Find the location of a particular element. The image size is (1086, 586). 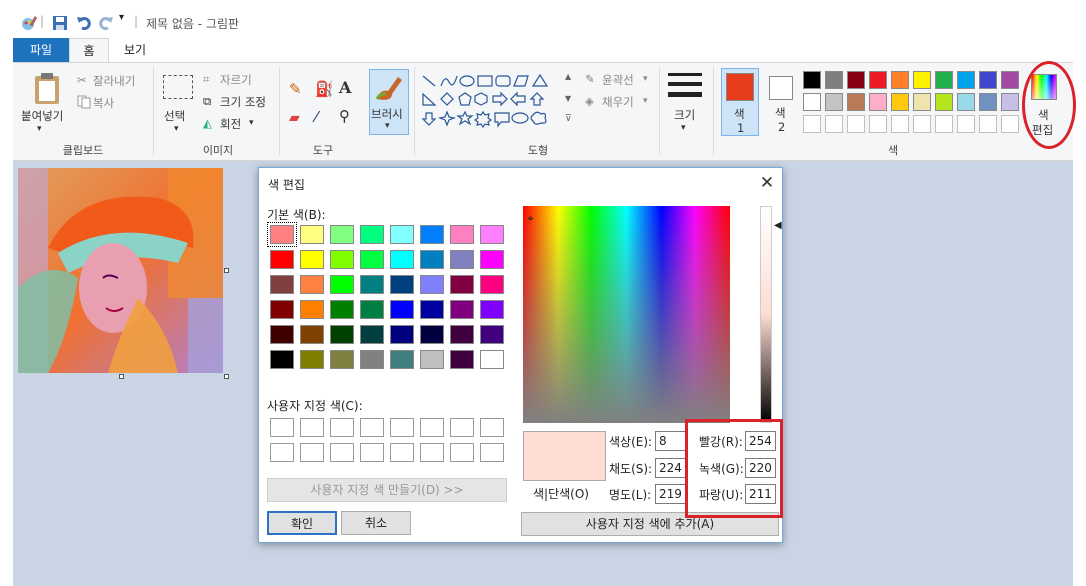

redo-icon is located at coordinates (106, 23).